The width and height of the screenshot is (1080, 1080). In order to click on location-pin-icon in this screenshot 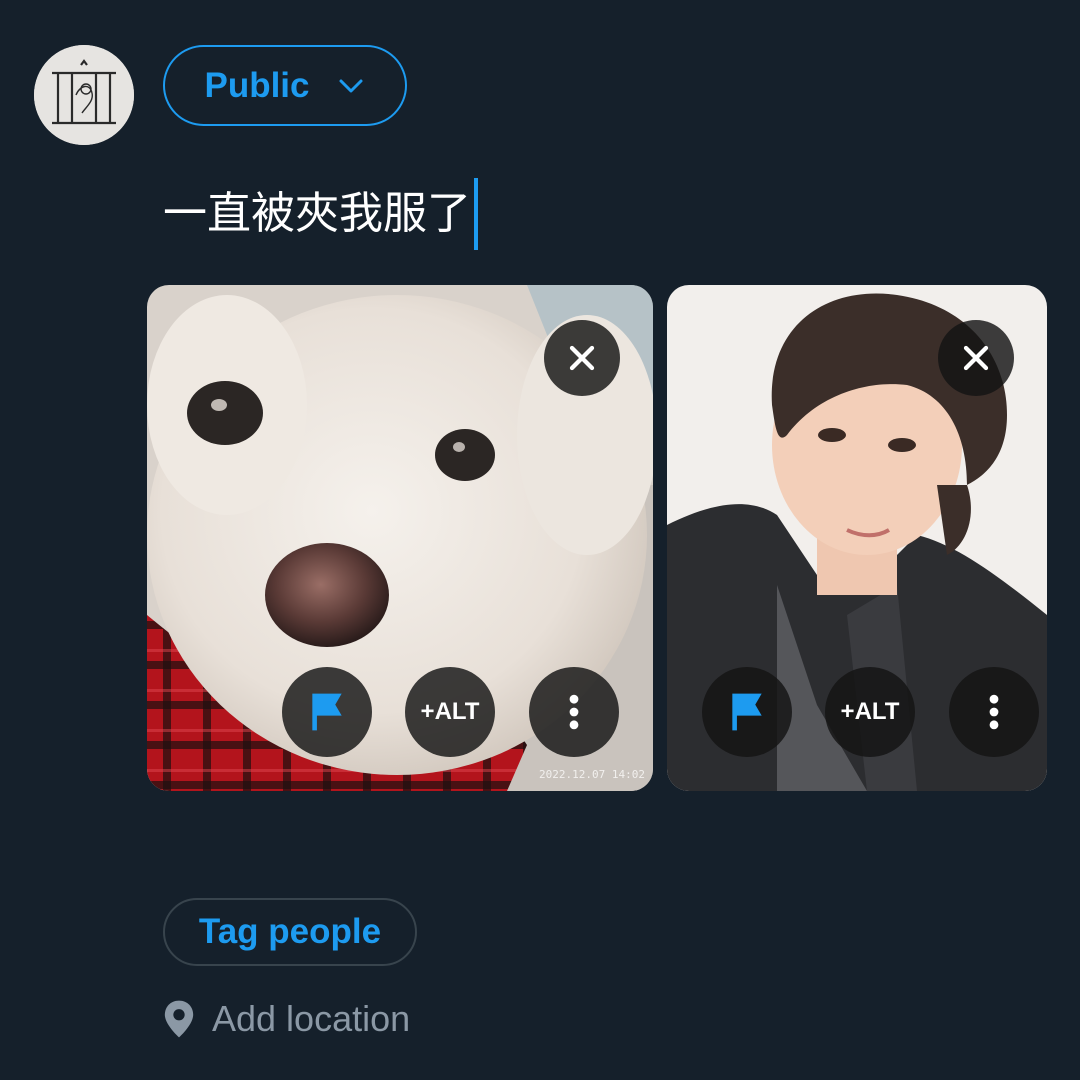, I will do `click(179, 1019)`.